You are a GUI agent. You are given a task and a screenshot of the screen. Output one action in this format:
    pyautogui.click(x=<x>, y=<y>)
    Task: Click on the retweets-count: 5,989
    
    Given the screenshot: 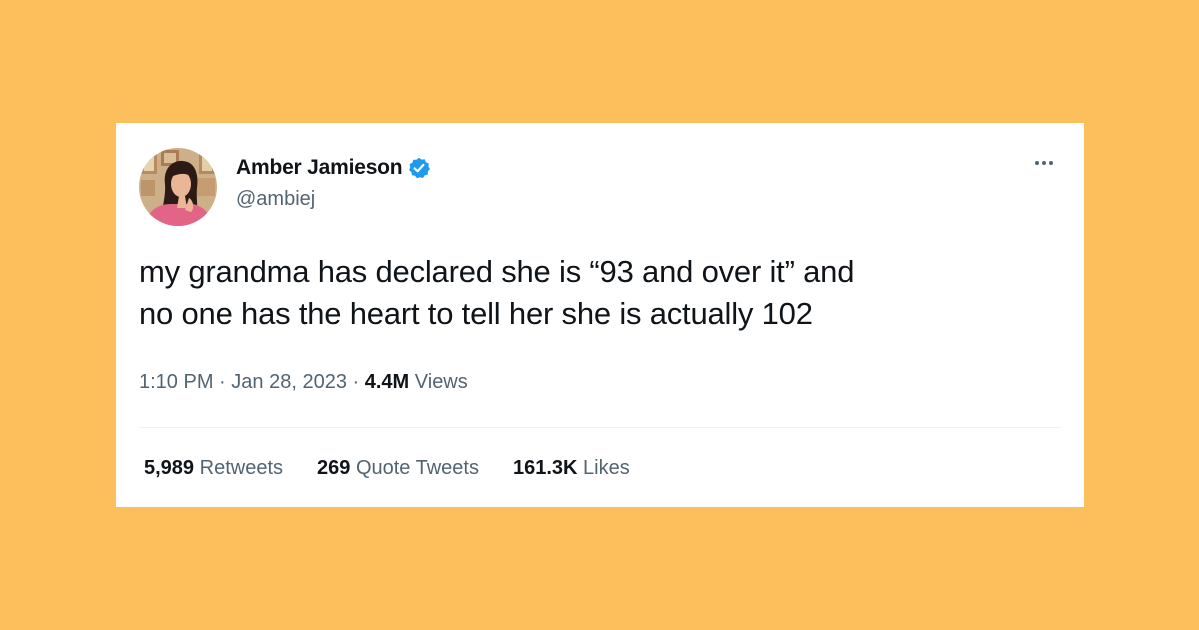 What is the action you would take?
    pyautogui.click(x=169, y=468)
    